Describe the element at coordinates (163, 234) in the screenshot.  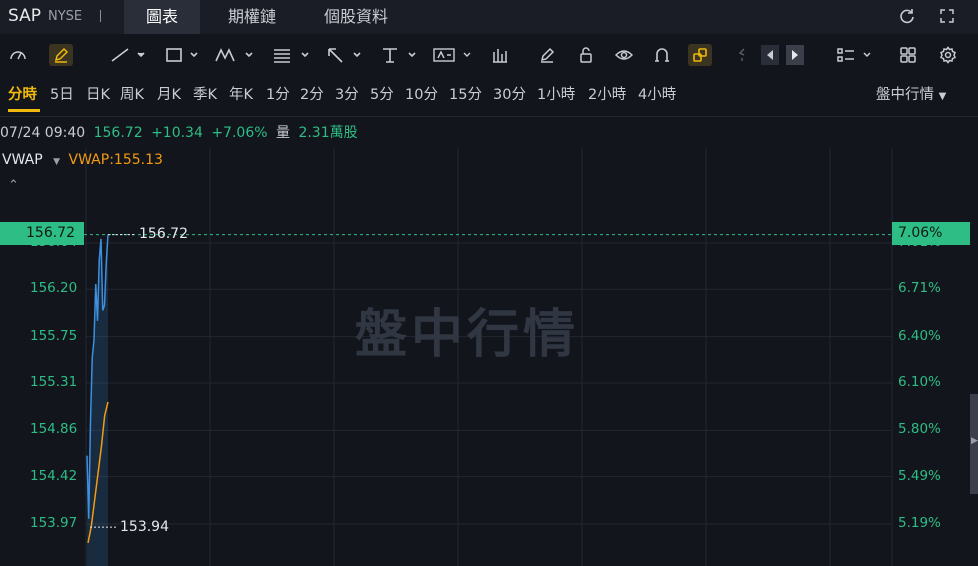
I see `last-price-annotation: 156.72` at that location.